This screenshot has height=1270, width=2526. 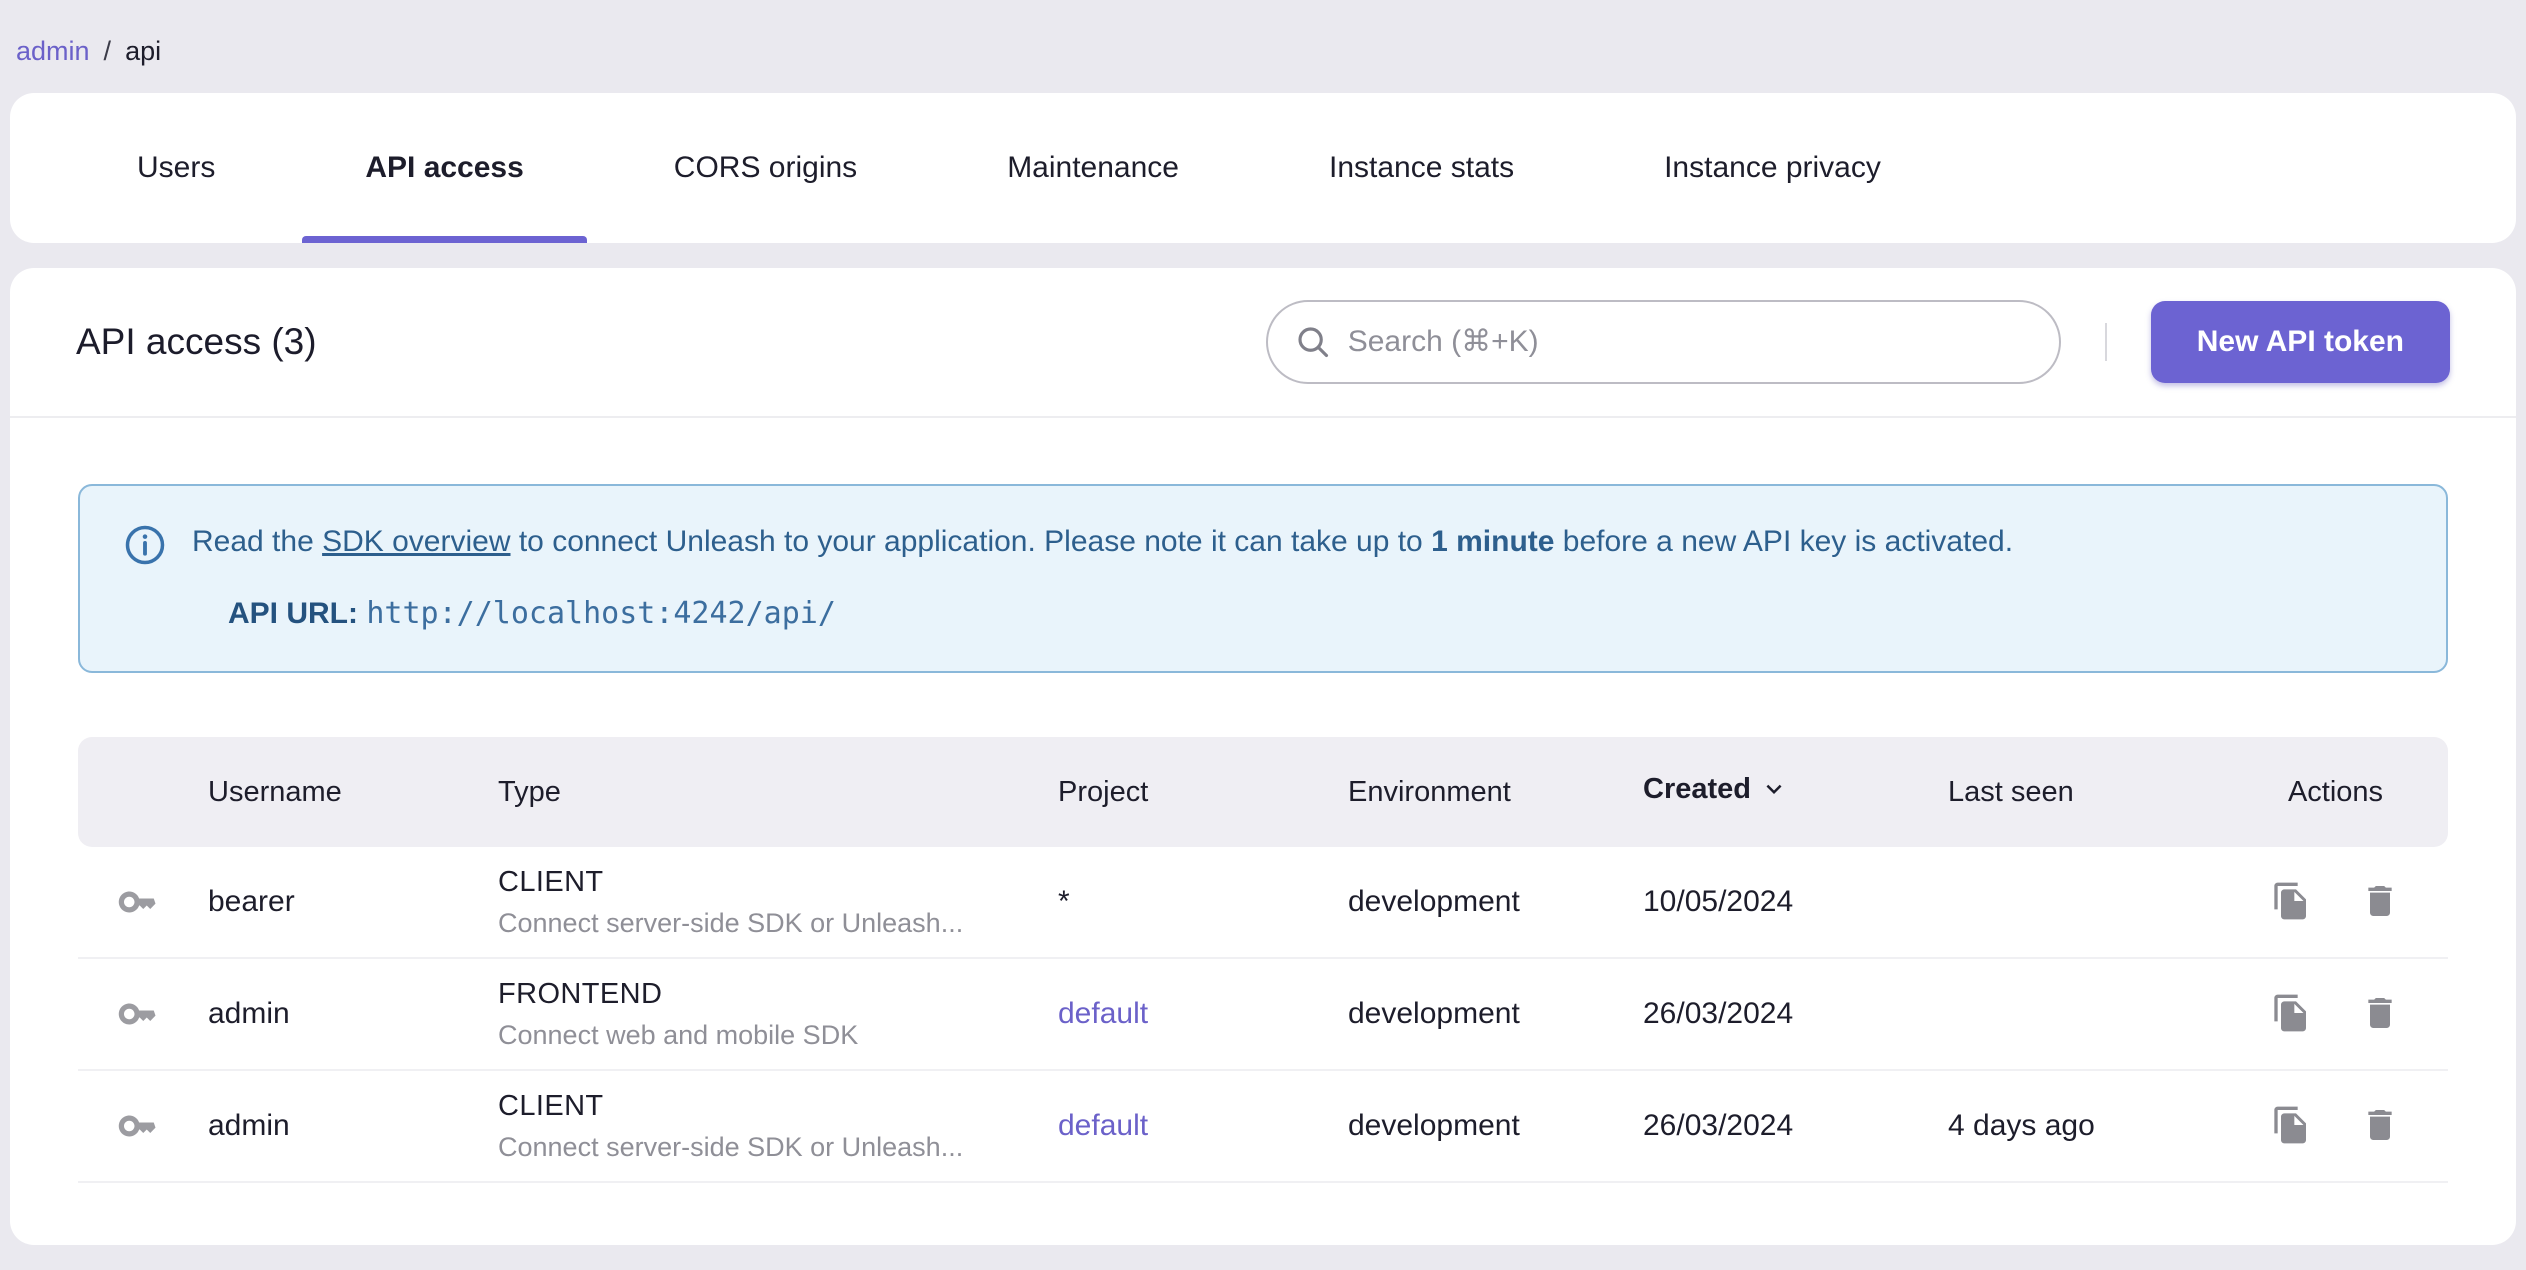 What do you see at coordinates (2090, 1127) in the screenshot?
I see `last-seen-cell: 4 days ago` at bounding box center [2090, 1127].